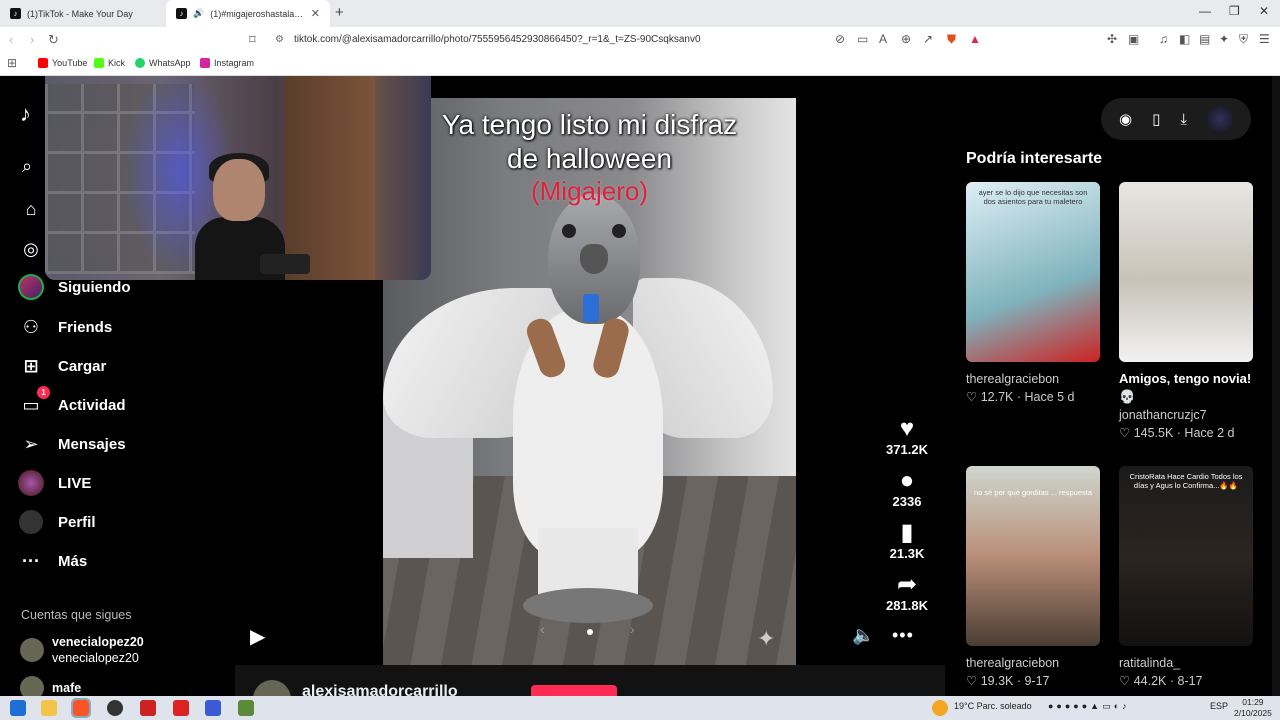 Image resolution: width=1280 pixels, height=720 pixels. What do you see at coordinates (1186, 272) in the screenshot?
I see `recommendation-card` at bounding box center [1186, 272].